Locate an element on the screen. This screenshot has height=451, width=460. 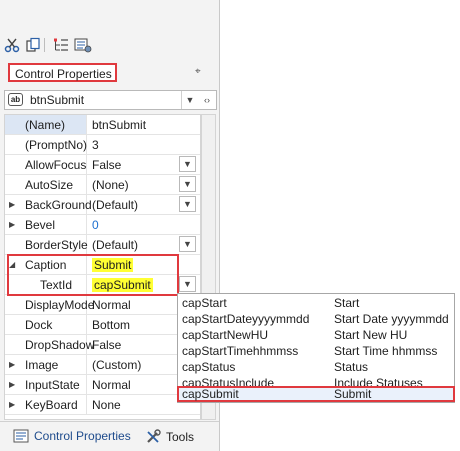
property-name: KeyBoard is located at coordinates (51, 405).